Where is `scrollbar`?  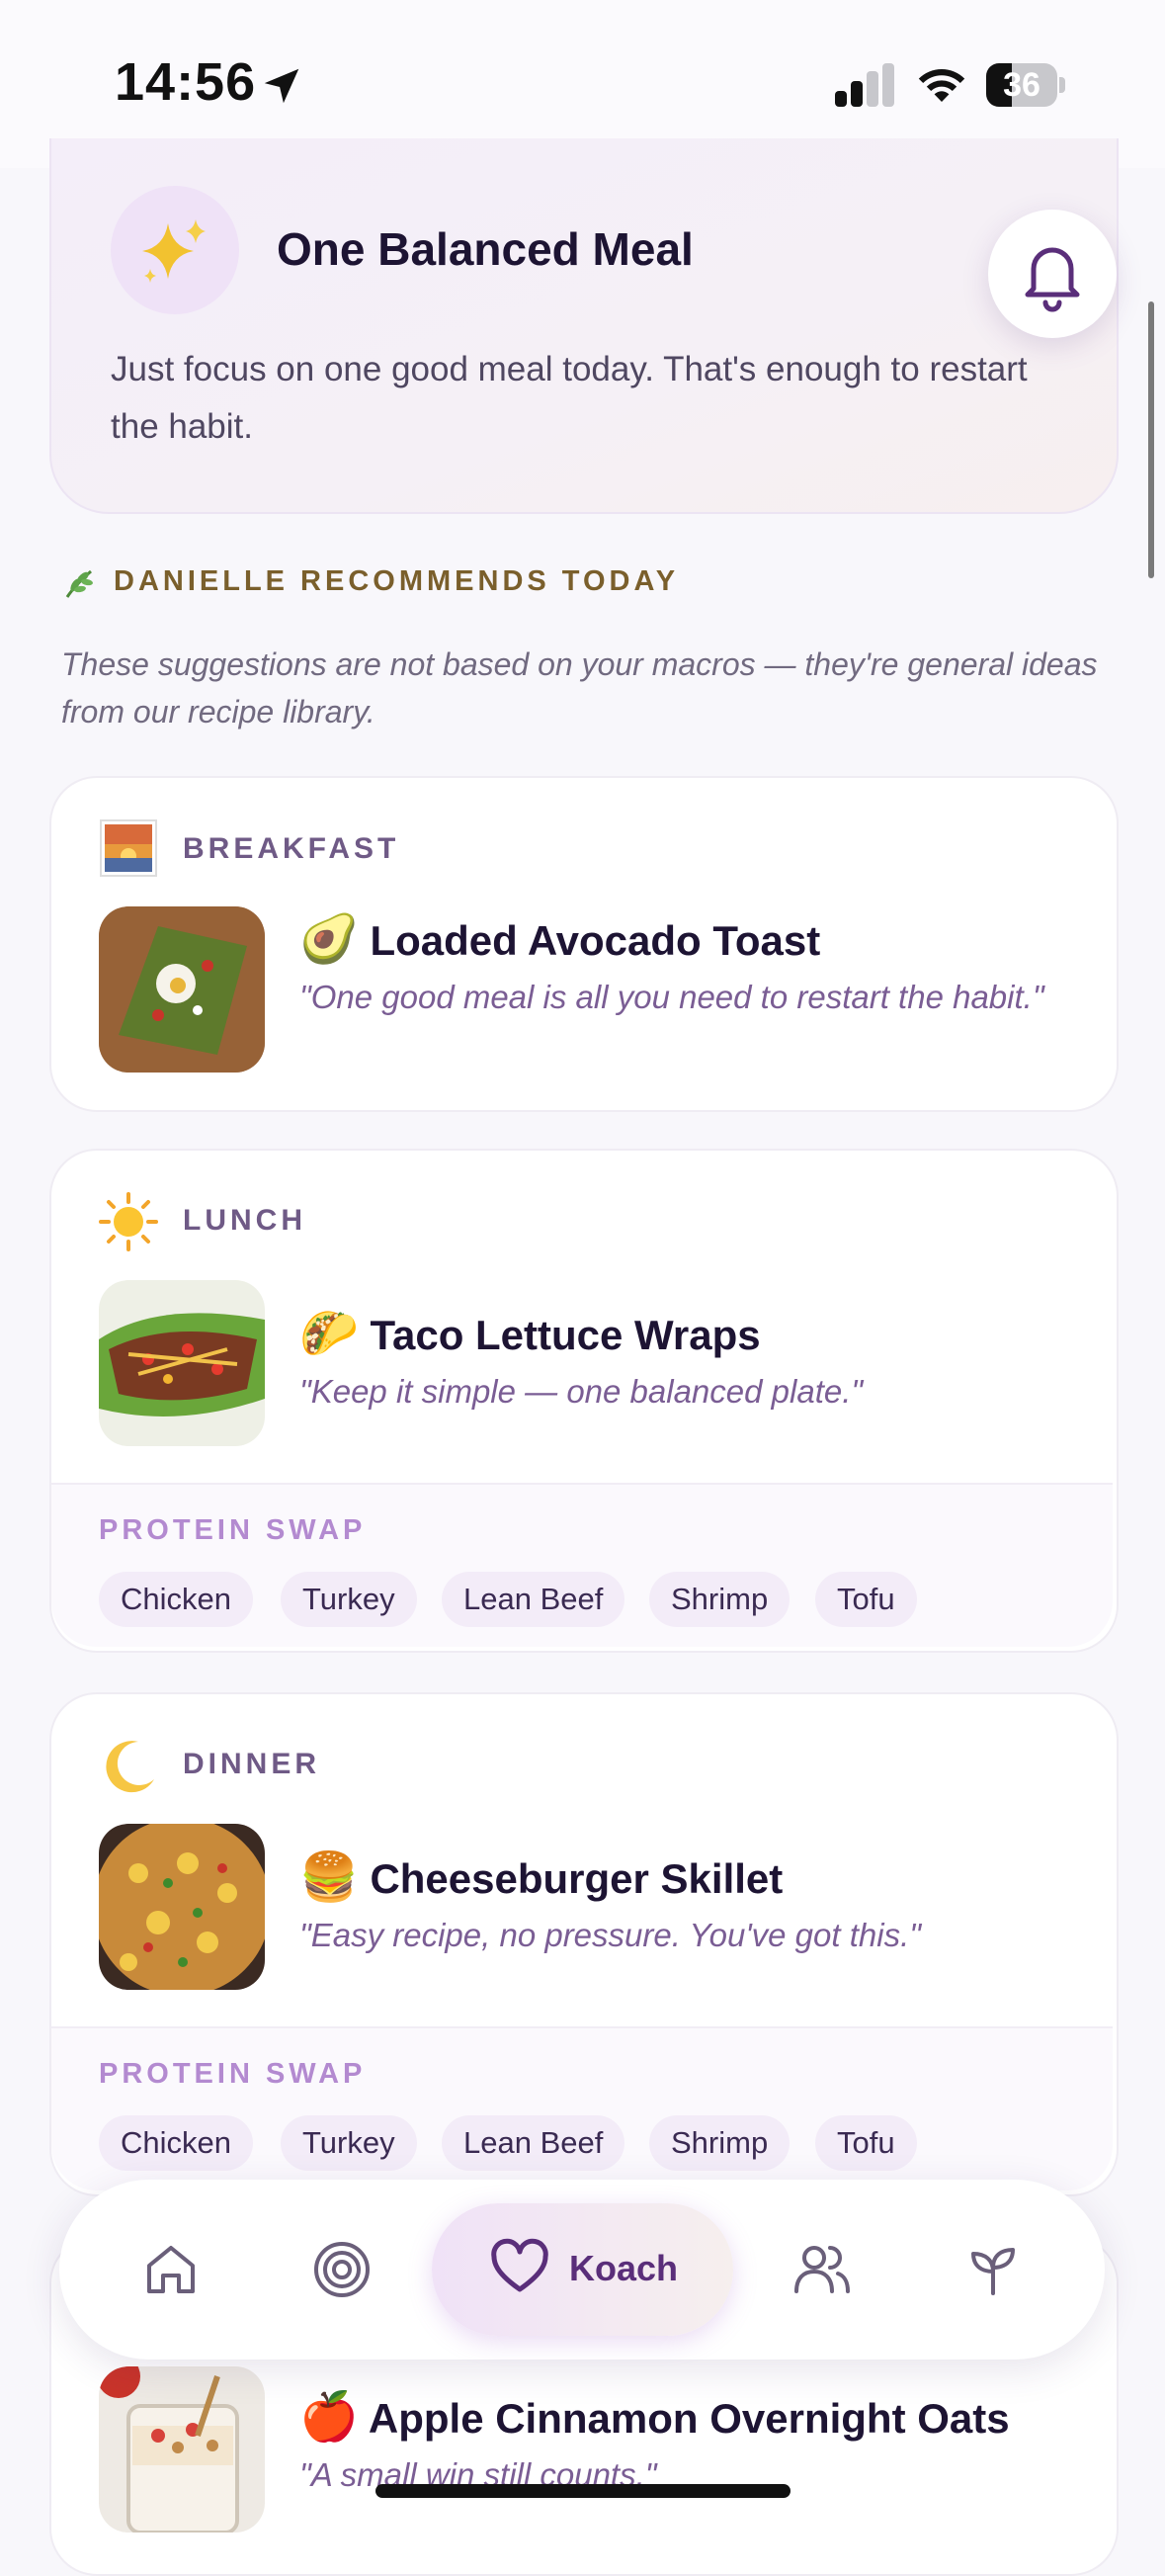 scrollbar is located at coordinates (1151, 439).